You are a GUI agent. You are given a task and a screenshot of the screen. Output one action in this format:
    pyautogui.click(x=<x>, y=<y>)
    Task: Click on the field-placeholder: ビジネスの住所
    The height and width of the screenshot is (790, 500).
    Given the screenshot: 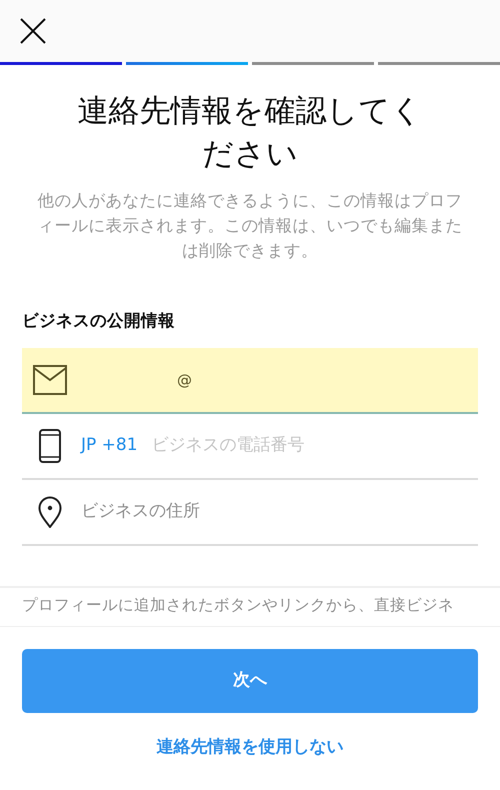 What is the action you would take?
    pyautogui.click(x=140, y=511)
    